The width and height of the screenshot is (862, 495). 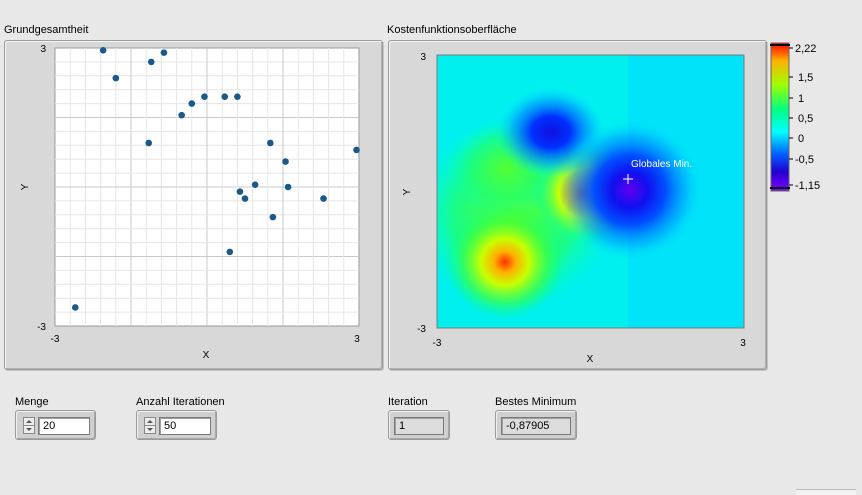 I want to click on menge-spinner, so click(x=29, y=425).